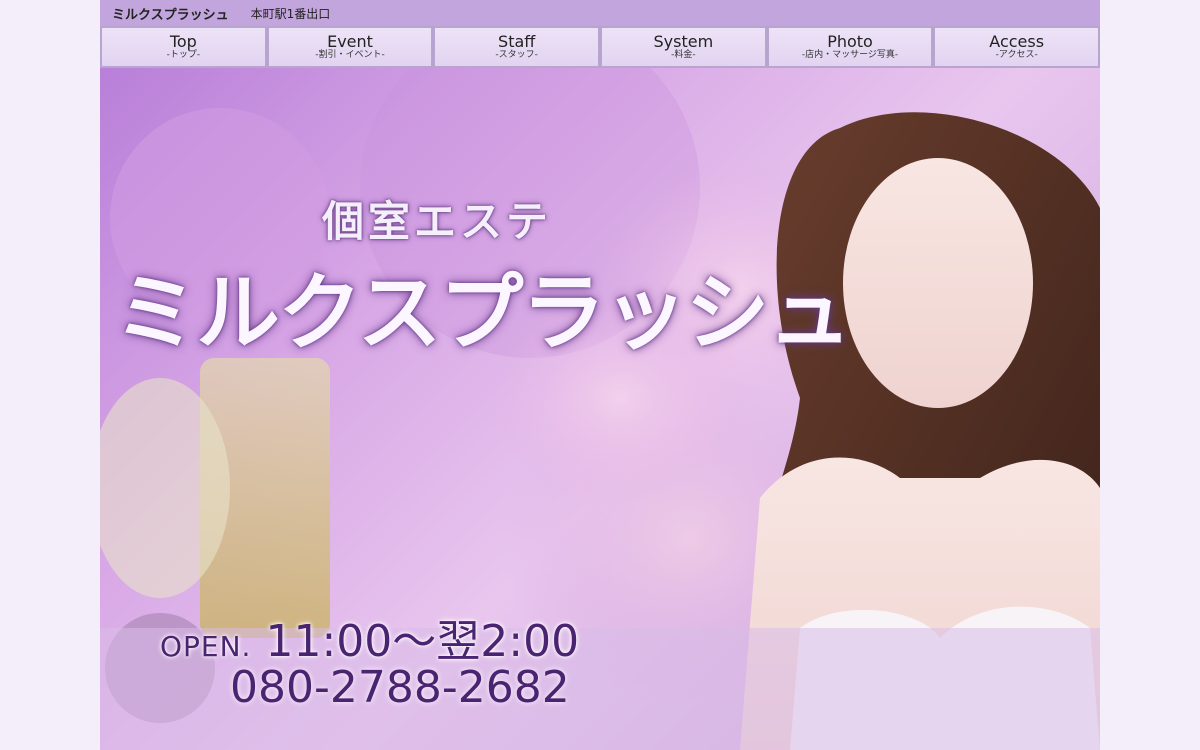 The width and height of the screenshot is (1200, 750). Describe the element at coordinates (350, 55) in the screenshot. I see `nav-sublabel: -割引・イベント-` at that location.